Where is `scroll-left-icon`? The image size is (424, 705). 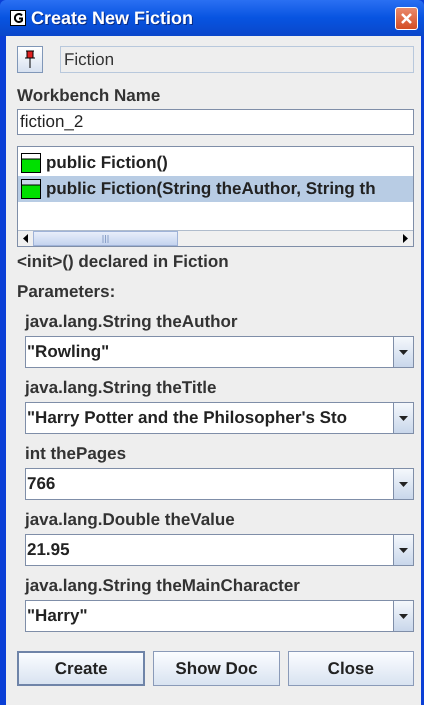
scroll-left-icon is located at coordinates (25, 238).